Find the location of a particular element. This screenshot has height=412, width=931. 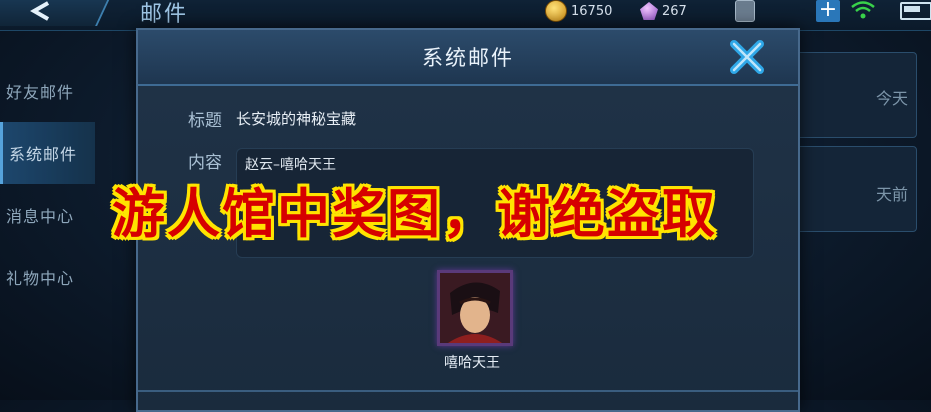

dialog-header: 系统邮件 is located at coordinates (468, 58).